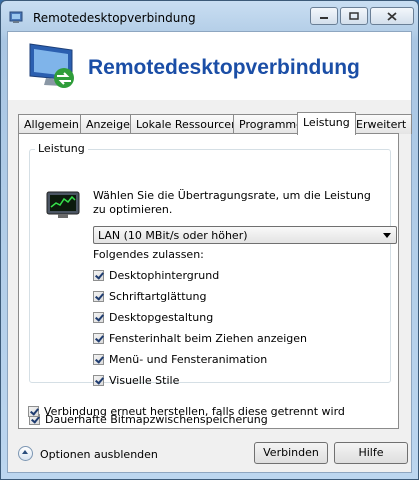  I want to click on checkbox-schriftartglaettung: Schriftartglättung, so click(149, 296).